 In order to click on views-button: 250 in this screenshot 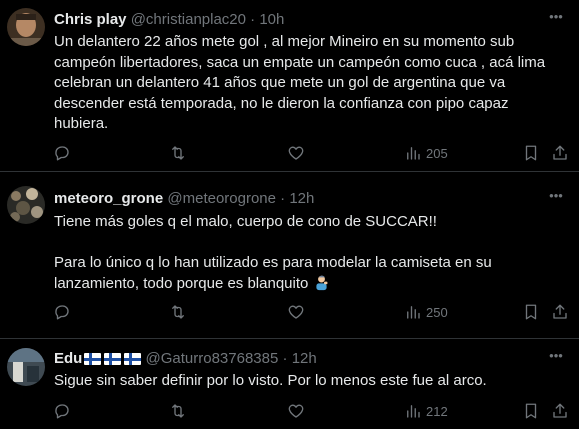, I will do `click(426, 312)`.